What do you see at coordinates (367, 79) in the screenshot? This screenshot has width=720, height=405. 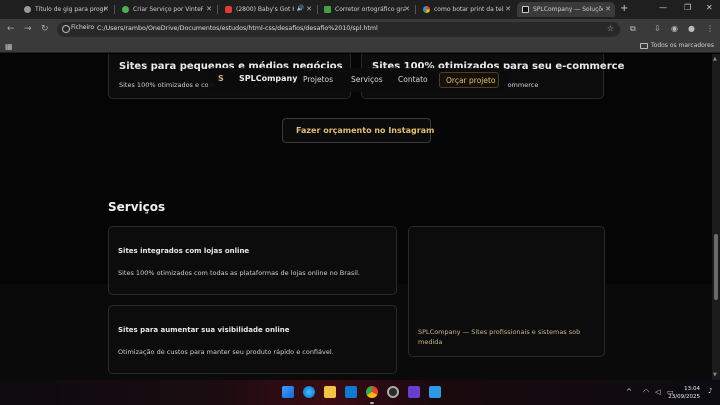 I see `nav-link-servicos: Serviços` at bounding box center [367, 79].